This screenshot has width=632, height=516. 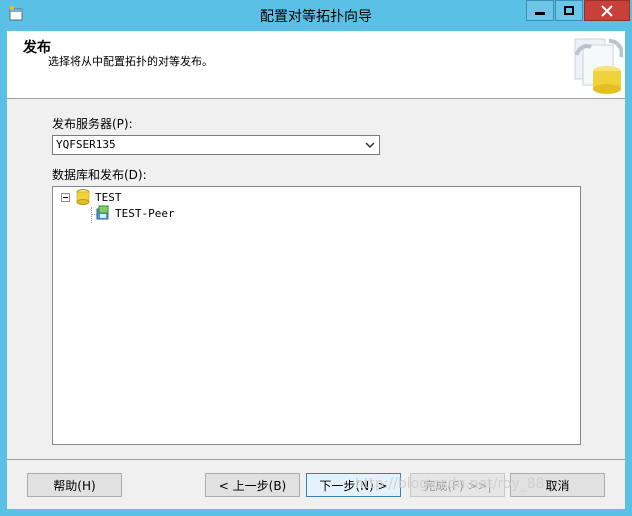 I want to click on close-icon, so click(x=607, y=10).